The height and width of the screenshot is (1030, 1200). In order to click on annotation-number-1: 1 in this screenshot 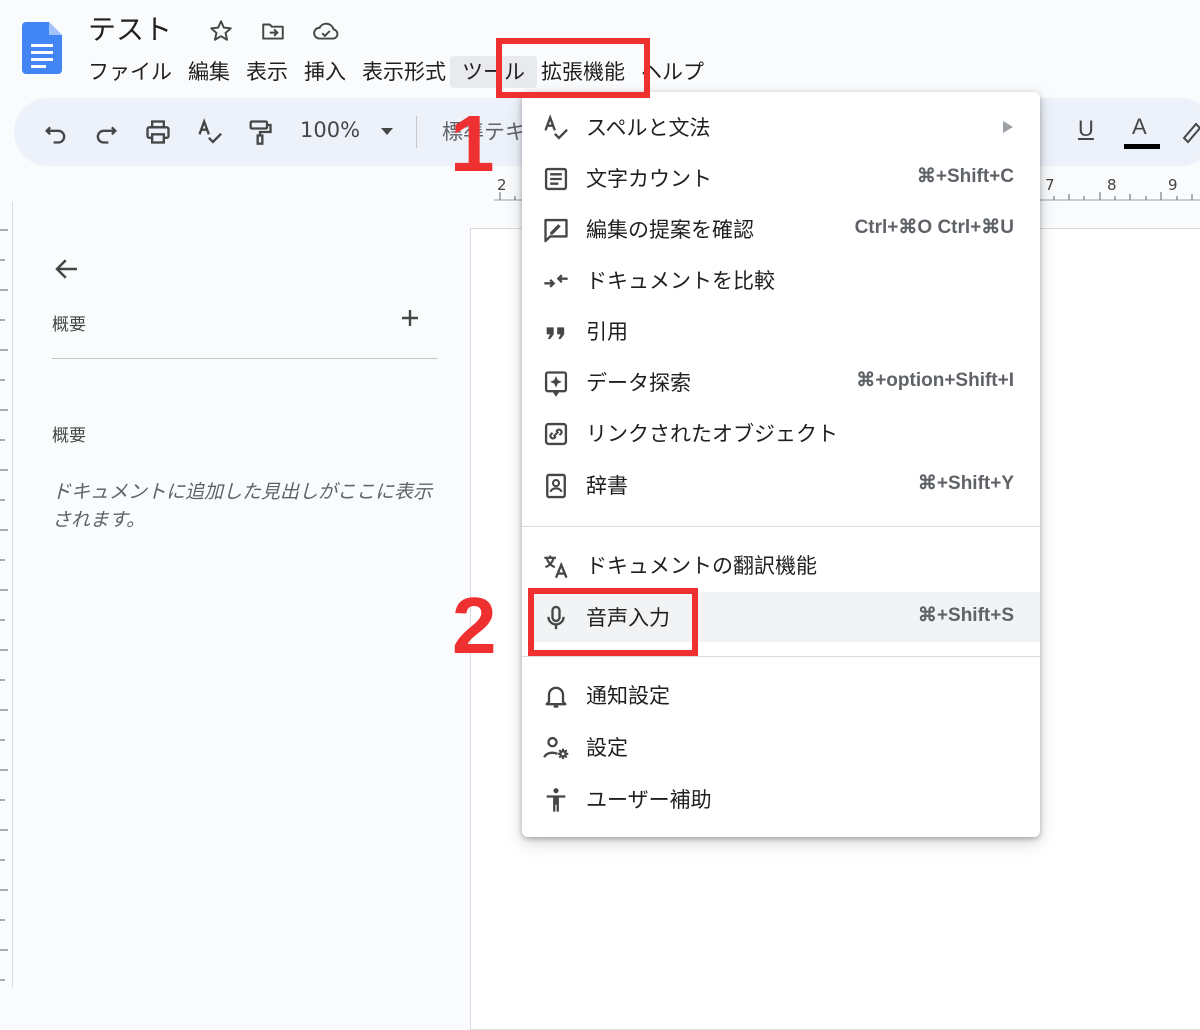, I will do `click(472, 143)`.